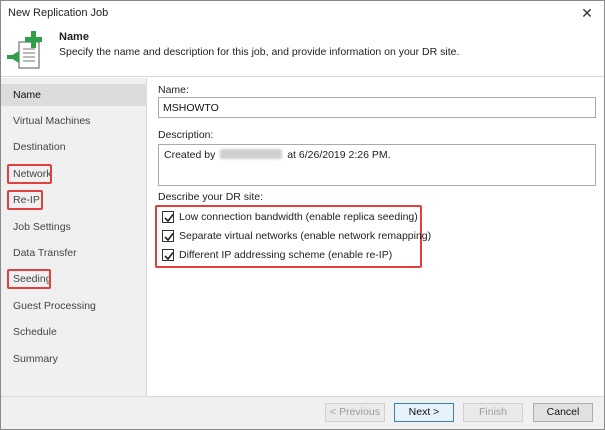 Image resolution: width=605 pixels, height=430 pixels. I want to click on cancel-button: Cancel, so click(563, 412).